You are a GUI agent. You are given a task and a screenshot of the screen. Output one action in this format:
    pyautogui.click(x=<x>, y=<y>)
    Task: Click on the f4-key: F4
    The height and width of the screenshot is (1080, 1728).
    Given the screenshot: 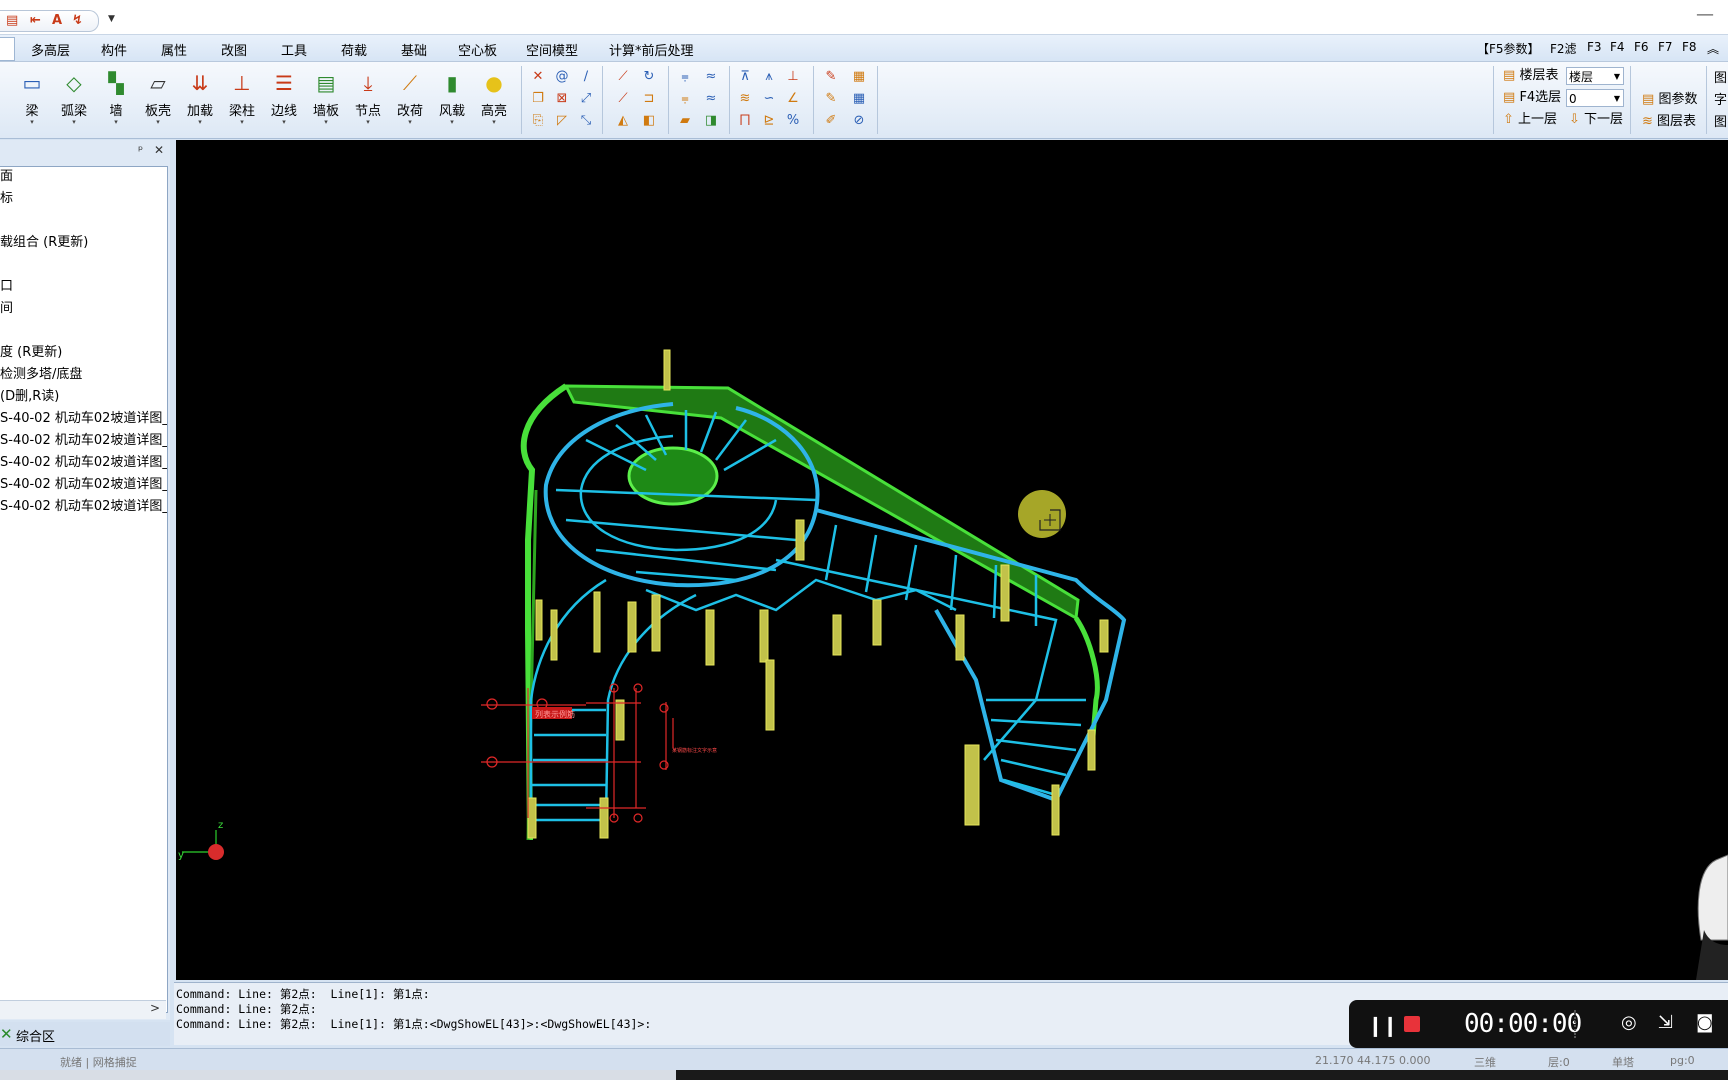 What is the action you would take?
    pyautogui.click(x=1617, y=47)
    